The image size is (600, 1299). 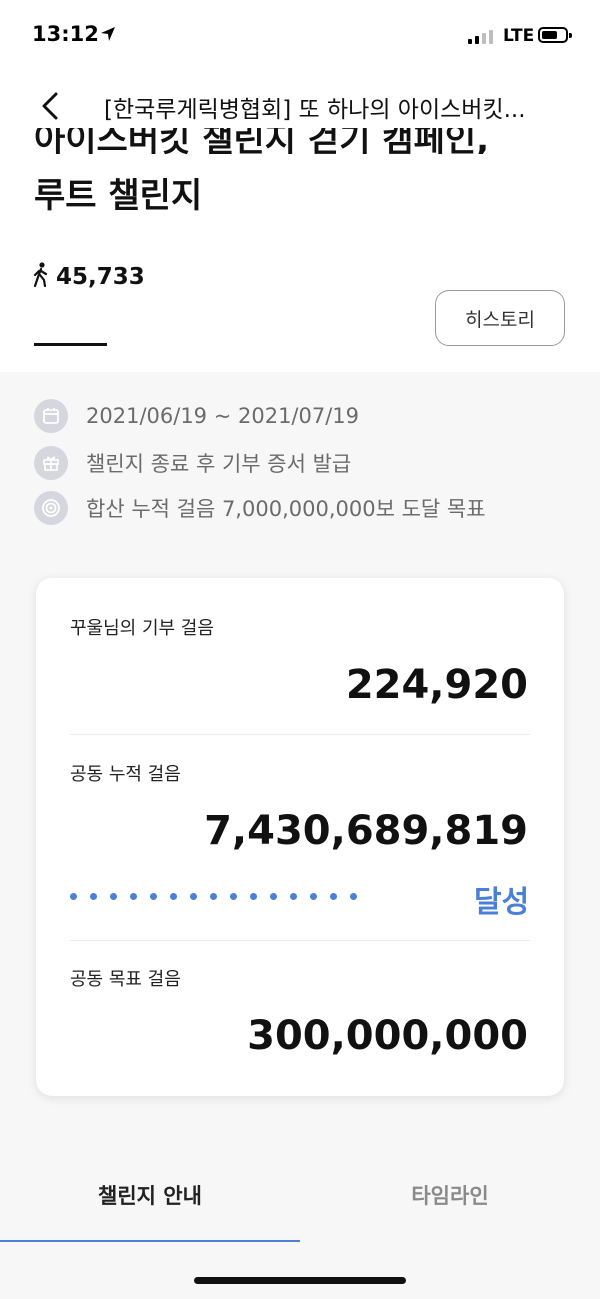 What do you see at coordinates (387, 1036) in the screenshot?
I see `goal-steps-value: 300,000,000` at bounding box center [387, 1036].